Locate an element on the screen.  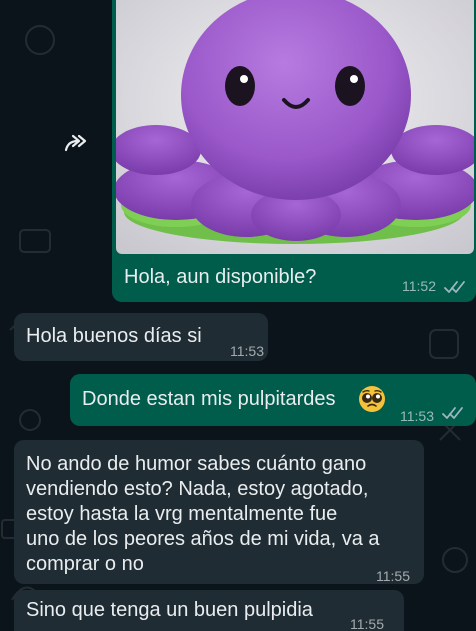
message-text: Hola buenos días si is located at coordinates (114, 336).